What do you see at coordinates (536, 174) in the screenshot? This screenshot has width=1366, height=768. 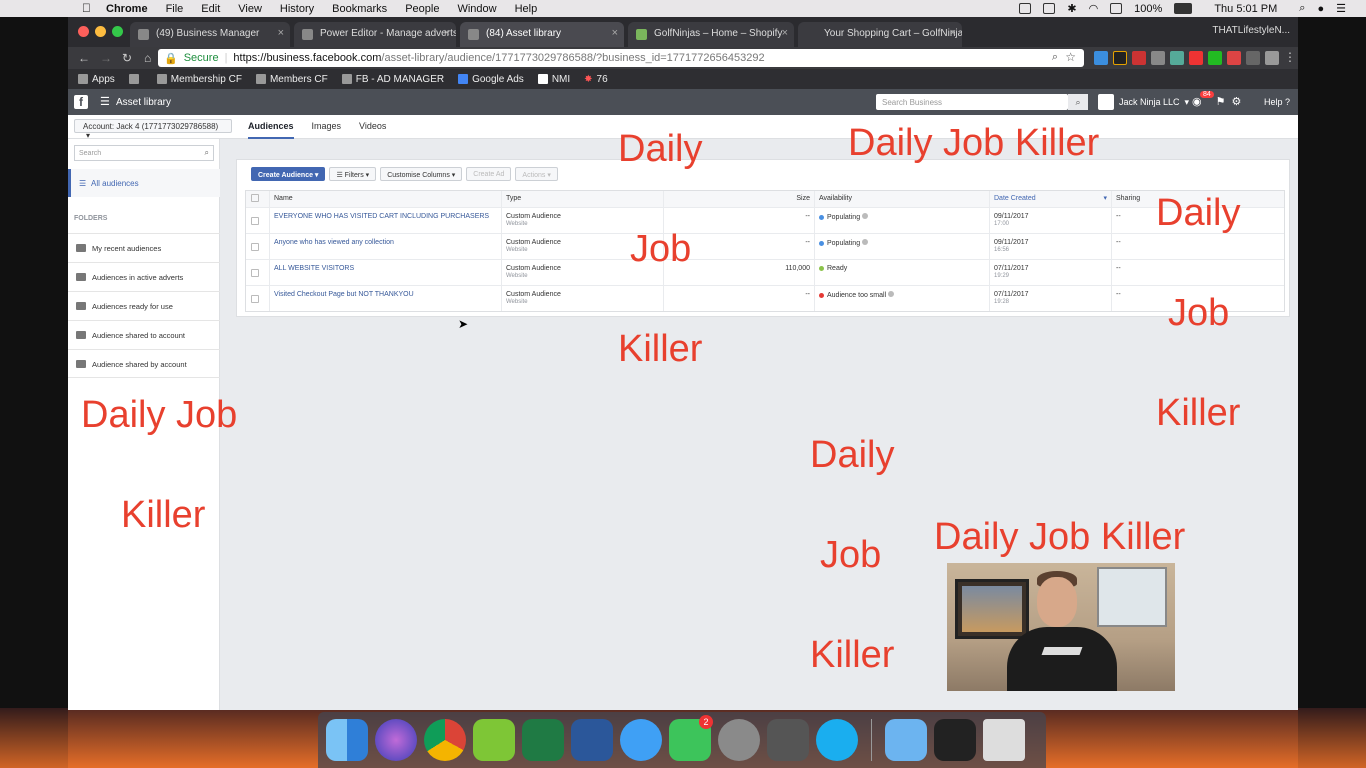 I see `actions-button: Actions ▾` at bounding box center [536, 174].